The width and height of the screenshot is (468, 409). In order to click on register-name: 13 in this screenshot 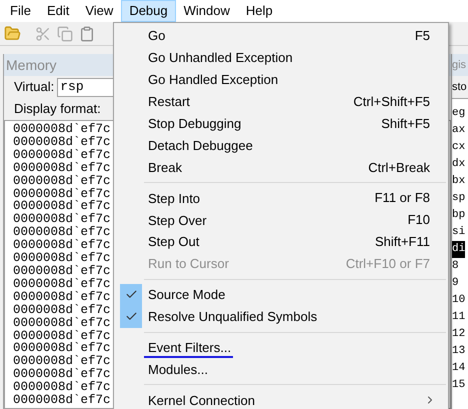, I will do `click(459, 351)`.